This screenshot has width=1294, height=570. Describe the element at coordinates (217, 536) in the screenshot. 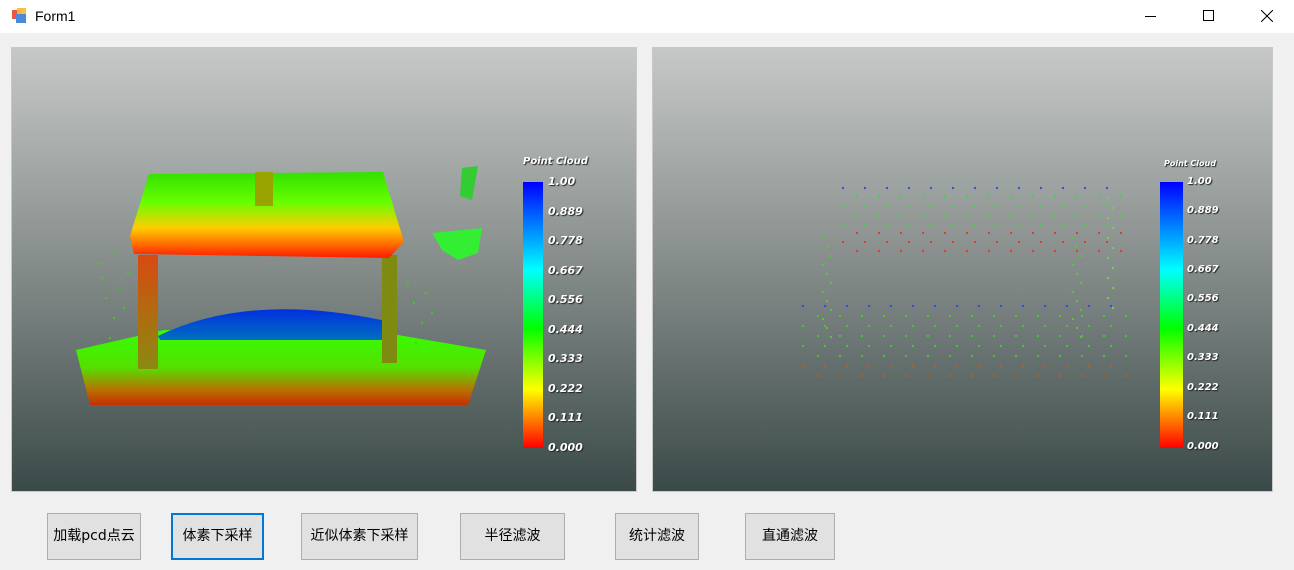

I see `voxel-downsample-button: 体素下采样` at that location.